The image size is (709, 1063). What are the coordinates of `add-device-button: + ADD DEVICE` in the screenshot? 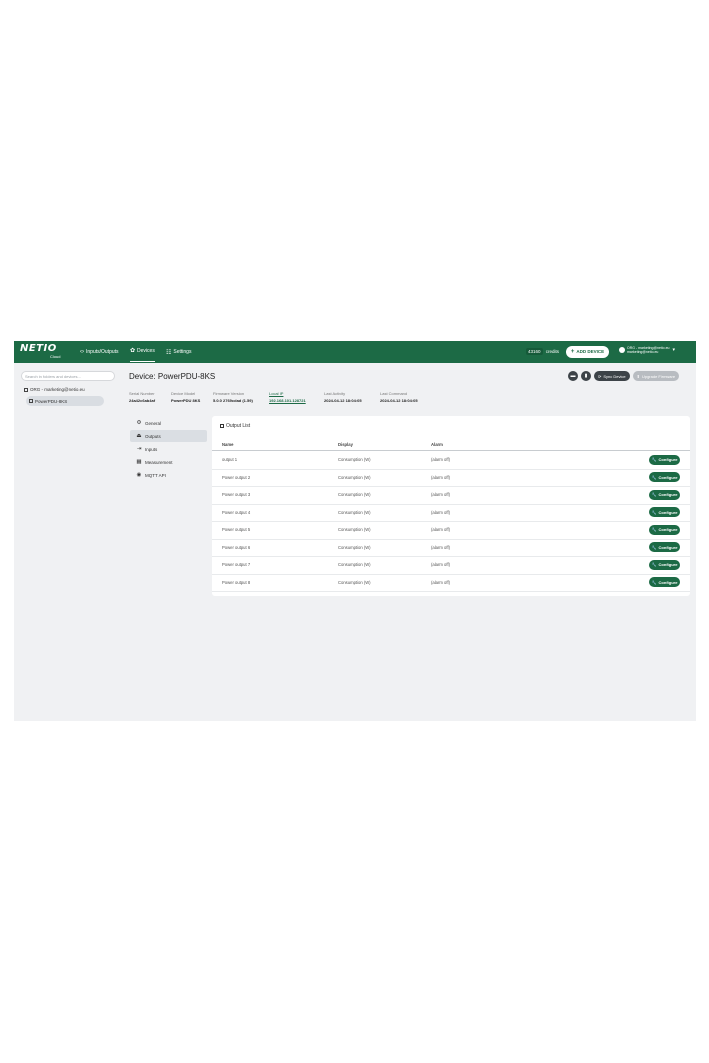 It's located at (587, 351).